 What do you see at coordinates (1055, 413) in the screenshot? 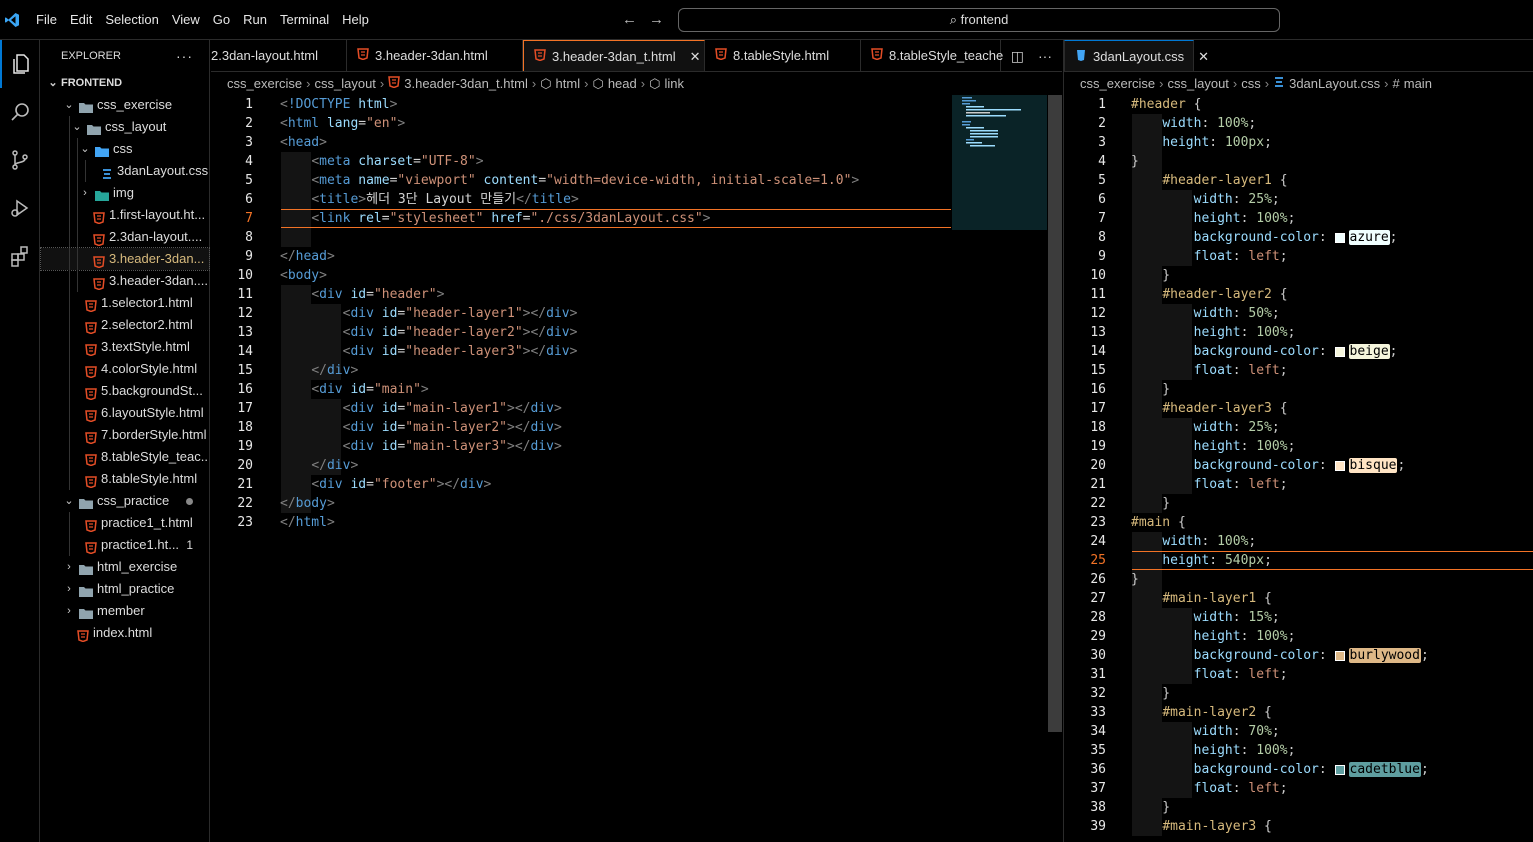
I see `vertical-scrollbar` at bounding box center [1055, 413].